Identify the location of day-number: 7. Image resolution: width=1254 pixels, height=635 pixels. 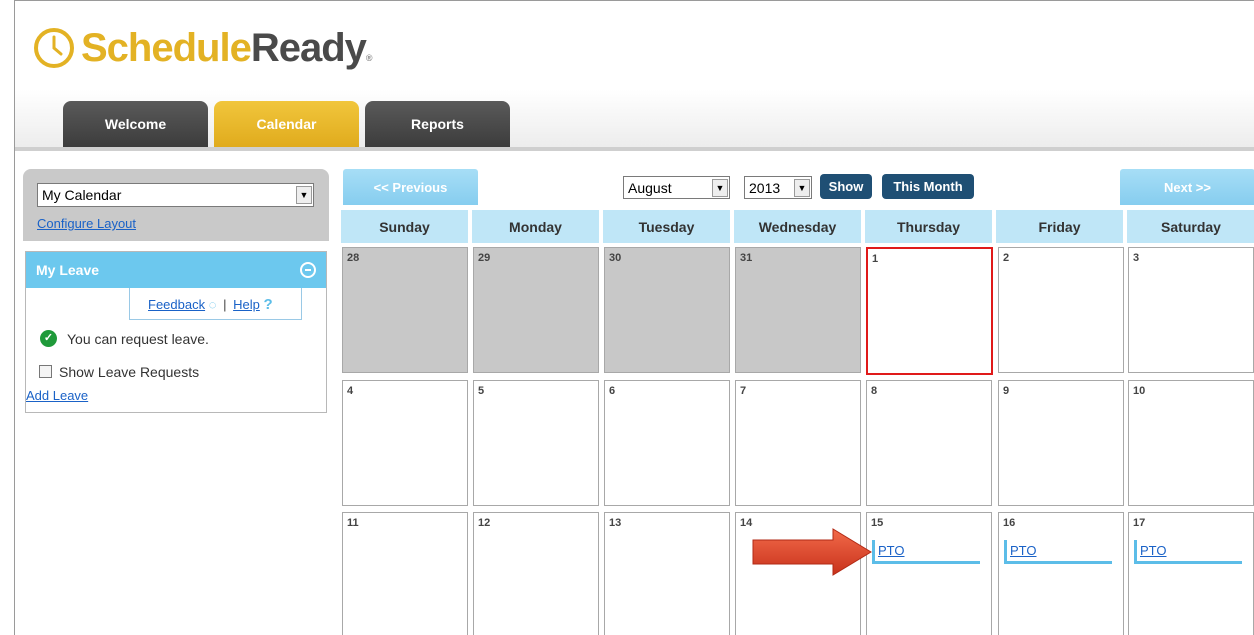
(743, 391).